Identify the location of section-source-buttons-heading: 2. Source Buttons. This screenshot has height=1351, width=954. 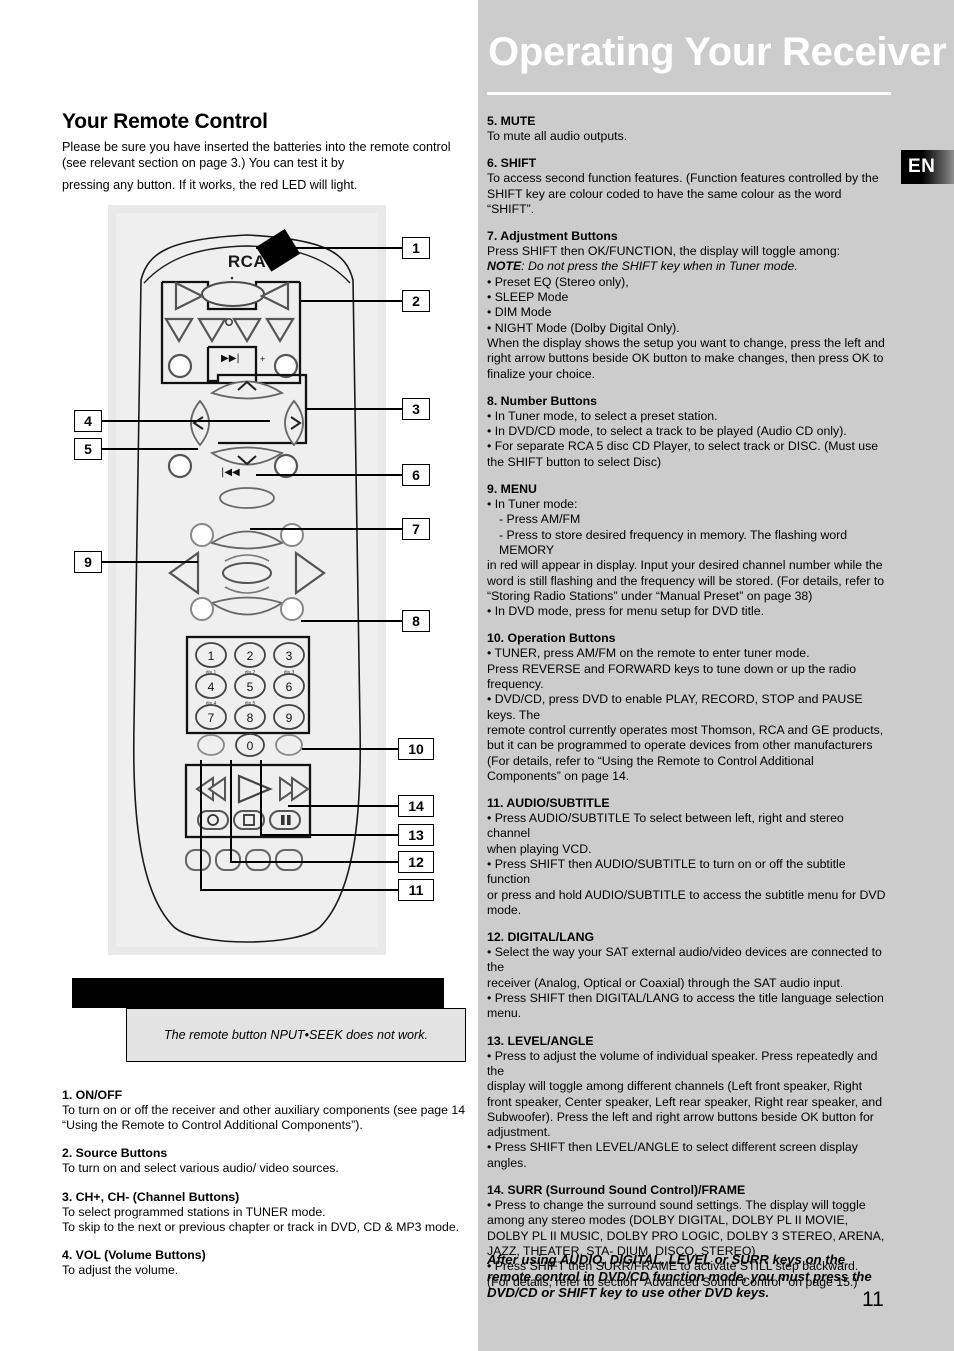
(115, 1153).